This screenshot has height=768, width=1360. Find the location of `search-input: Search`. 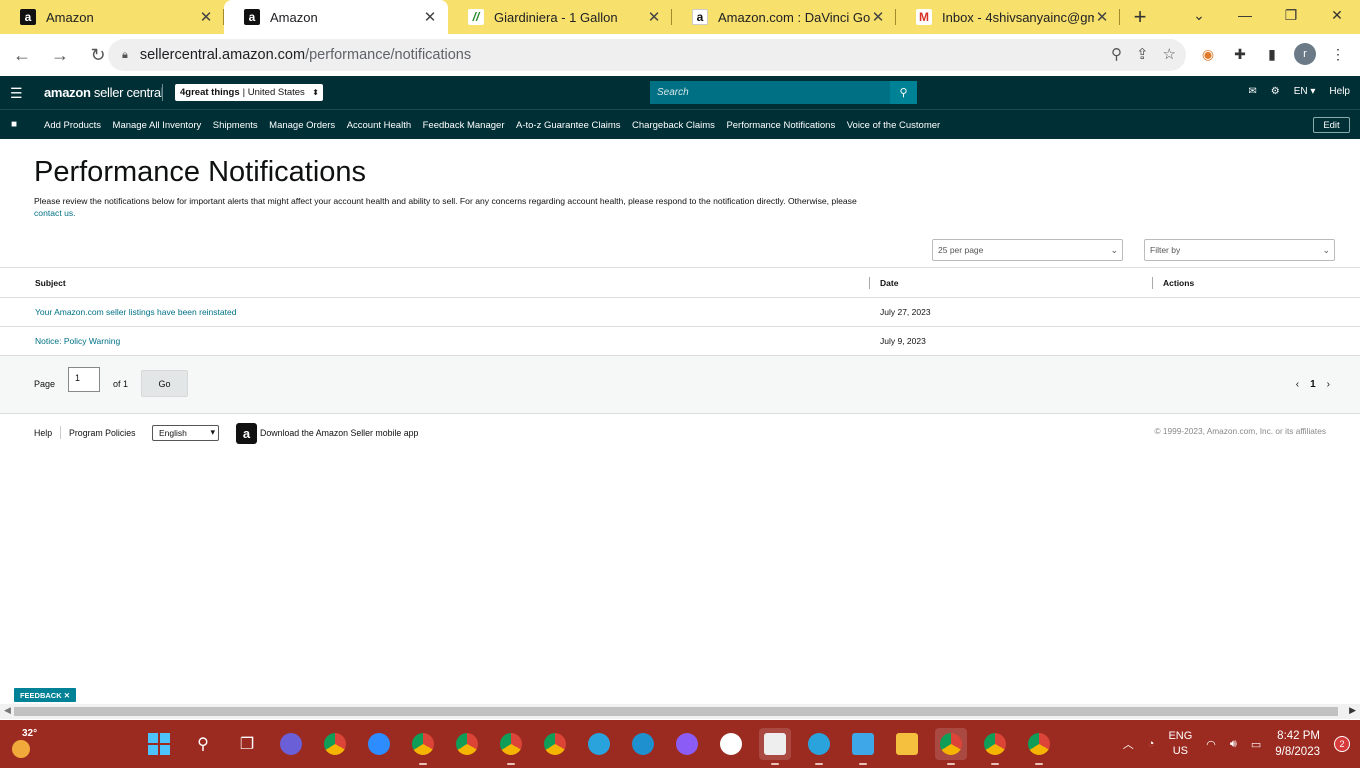

search-input: Search is located at coordinates (770, 92).